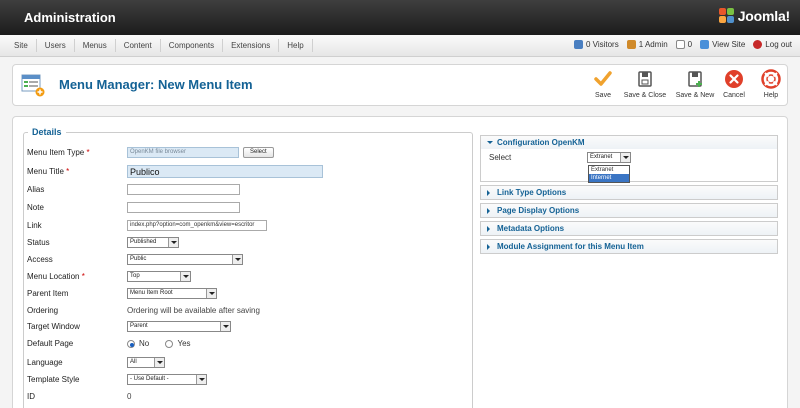 The height and width of the screenshot is (408, 800). What do you see at coordinates (193, 310) in the screenshot?
I see `ordering-note: Ordering will be available after saving` at bounding box center [193, 310].